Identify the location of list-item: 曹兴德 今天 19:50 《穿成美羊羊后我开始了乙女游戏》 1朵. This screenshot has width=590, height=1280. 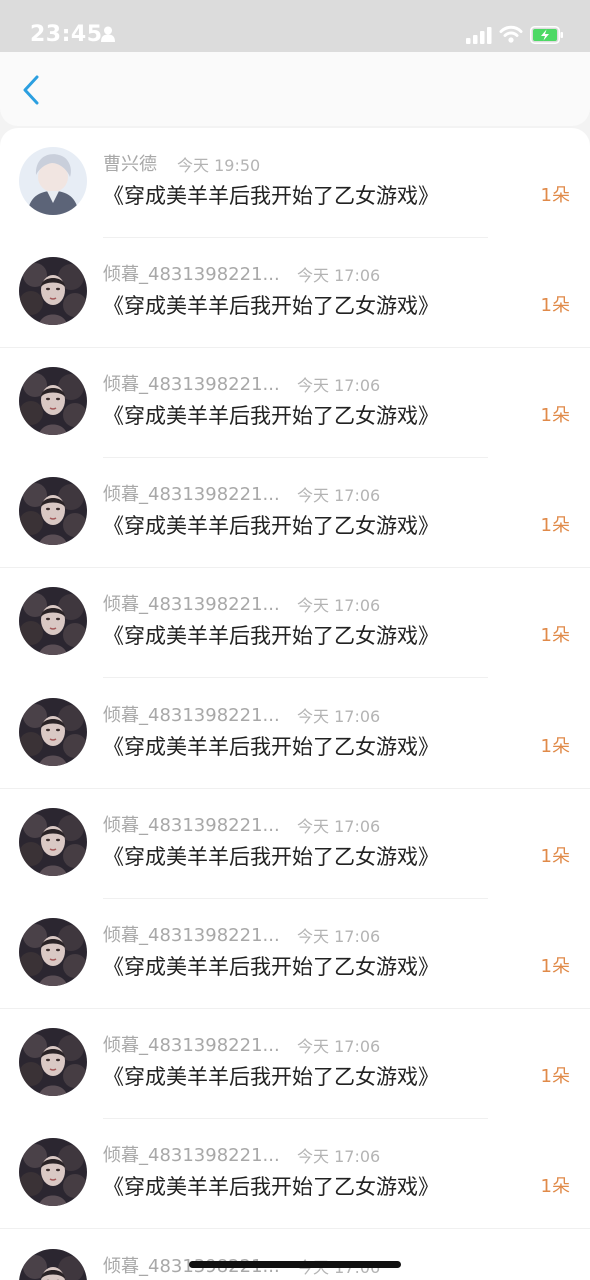
(295, 183).